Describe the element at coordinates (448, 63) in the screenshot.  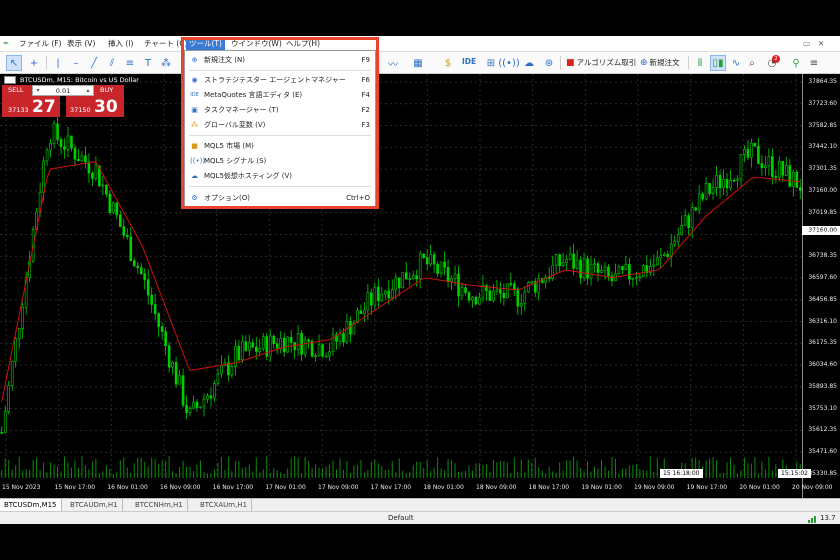
I see `indicators-icon: $` at that location.